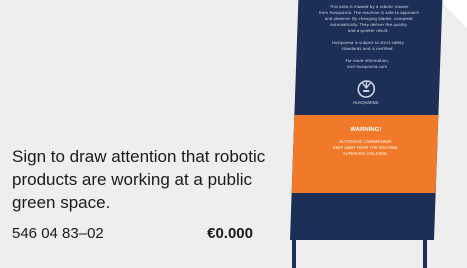  What do you see at coordinates (58, 233) in the screenshot?
I see `article-number: 546 04 83–02` at bounding box center [58, 233].